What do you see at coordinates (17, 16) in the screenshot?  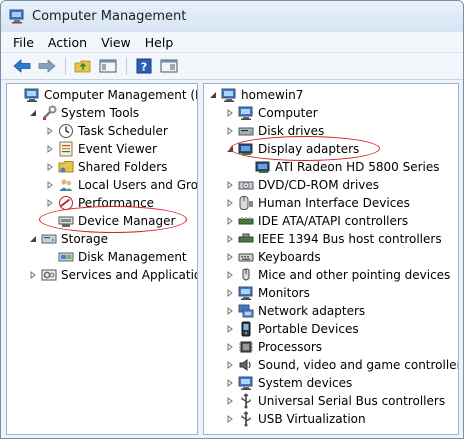 I see `computer-management-icon` at bounding box center [17, 16].